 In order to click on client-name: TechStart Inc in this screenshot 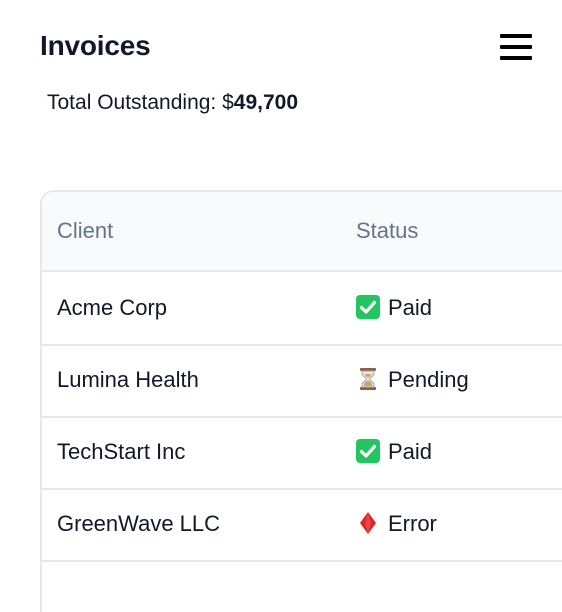, I will do `click(121, 451)`.